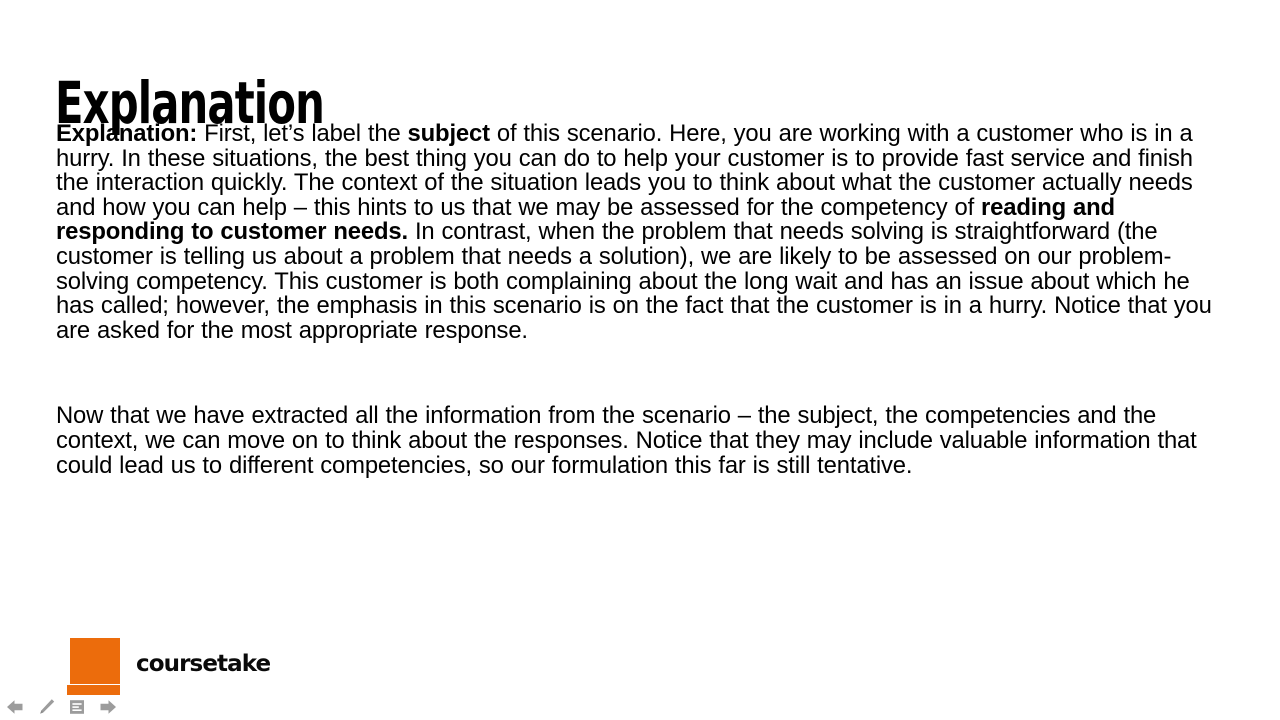  Describe the element at coordinates (640, 690) in the screenshot. I see `progress-bar-track` at that location.